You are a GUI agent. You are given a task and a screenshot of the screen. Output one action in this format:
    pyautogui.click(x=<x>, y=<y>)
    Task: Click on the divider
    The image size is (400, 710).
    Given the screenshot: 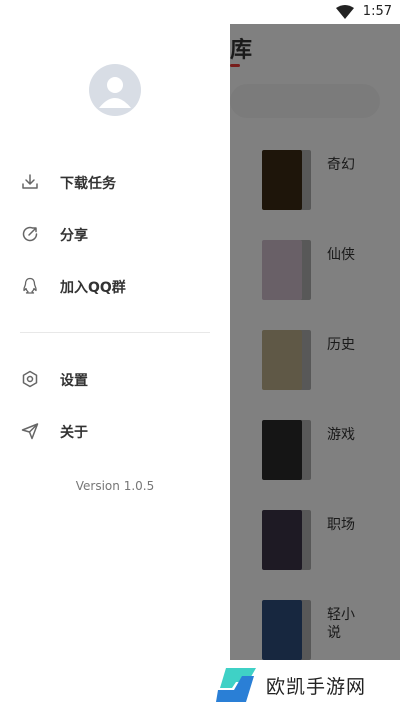 What is the action you would take?
    pyautogui.click(x=115, y=332)
    